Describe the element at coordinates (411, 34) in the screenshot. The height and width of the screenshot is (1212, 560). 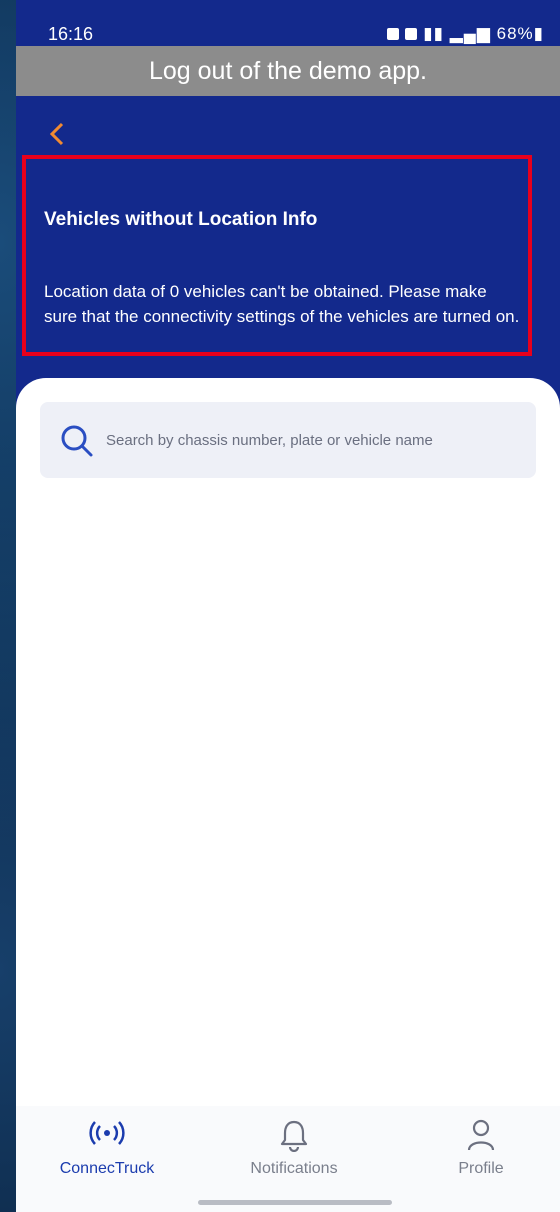
I see `gallery-icon` at that location.